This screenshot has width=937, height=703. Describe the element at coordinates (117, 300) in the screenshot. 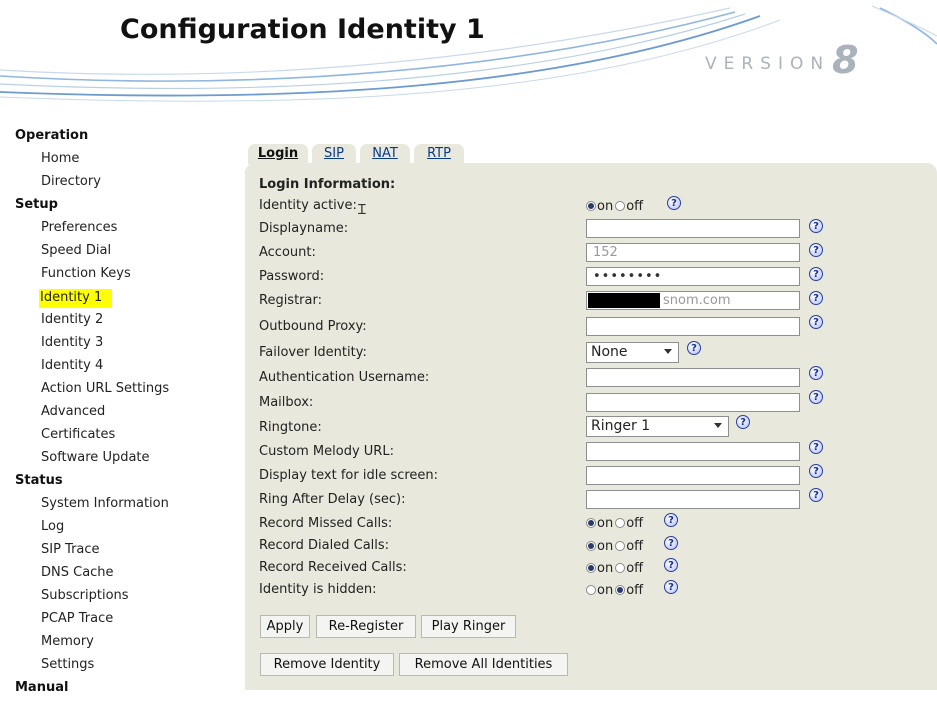

I see `sidebar-item-identity-1: Identity 1` at that location.